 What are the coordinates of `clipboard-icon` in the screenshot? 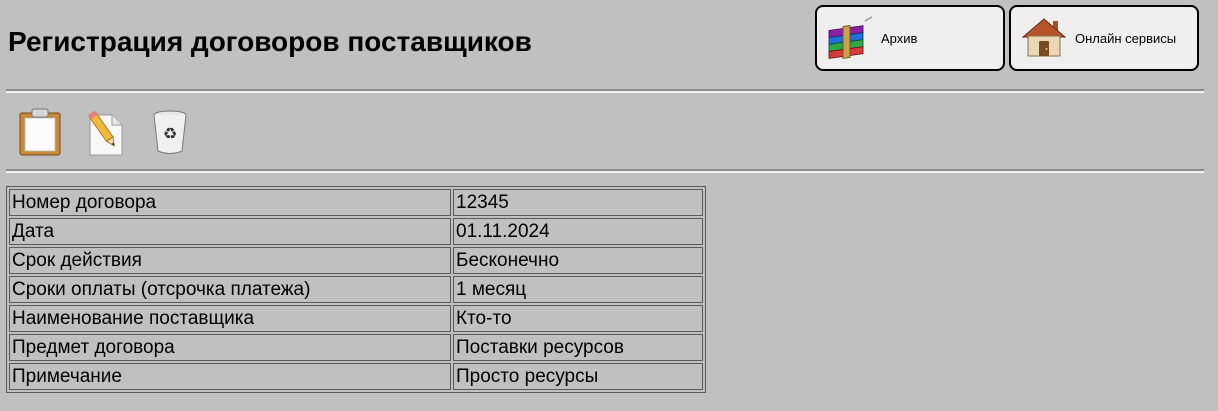 It's located at (40, 134).